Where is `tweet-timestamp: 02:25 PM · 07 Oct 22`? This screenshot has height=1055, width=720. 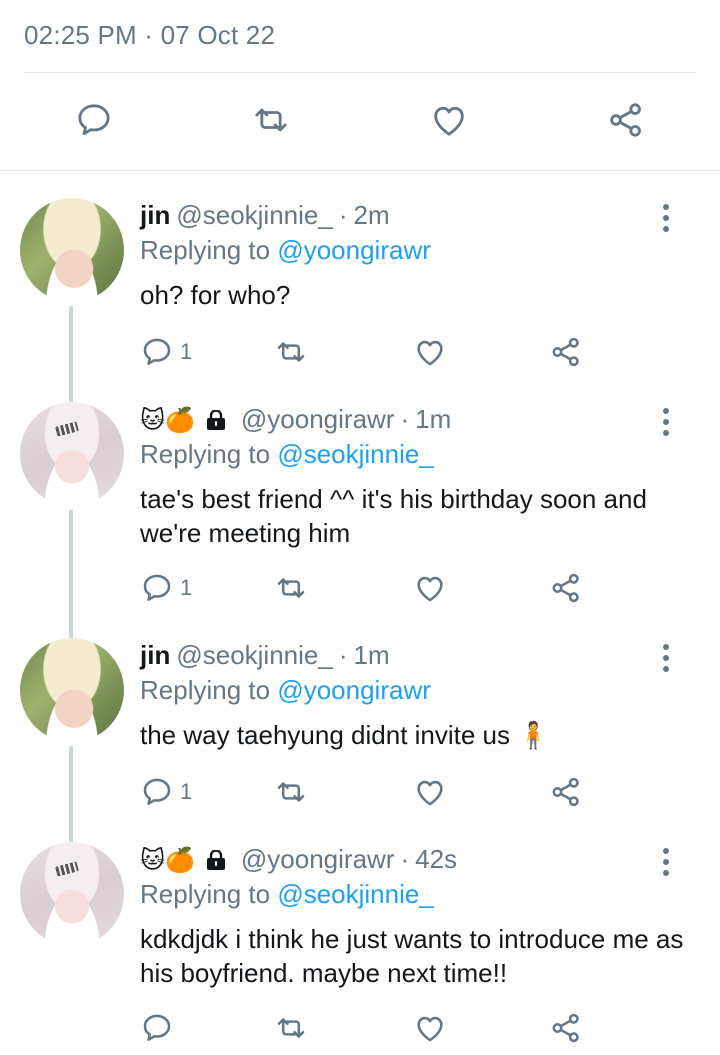 tweet-timestamp: 02:25 PM · 07 Oct 22 is located at coordinates (150, 35).